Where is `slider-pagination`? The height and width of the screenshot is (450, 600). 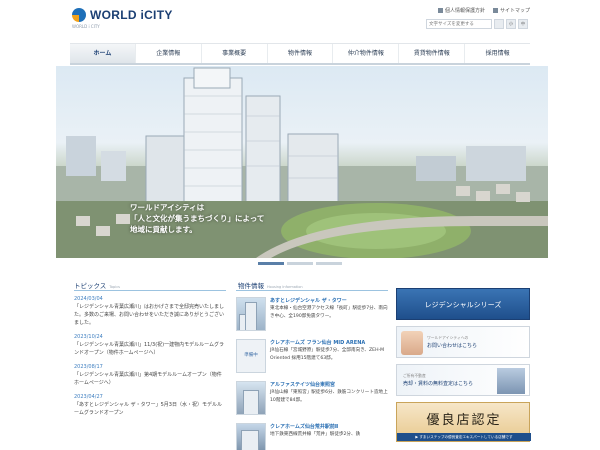
slider-pagination is located at coordinates (300, 263).